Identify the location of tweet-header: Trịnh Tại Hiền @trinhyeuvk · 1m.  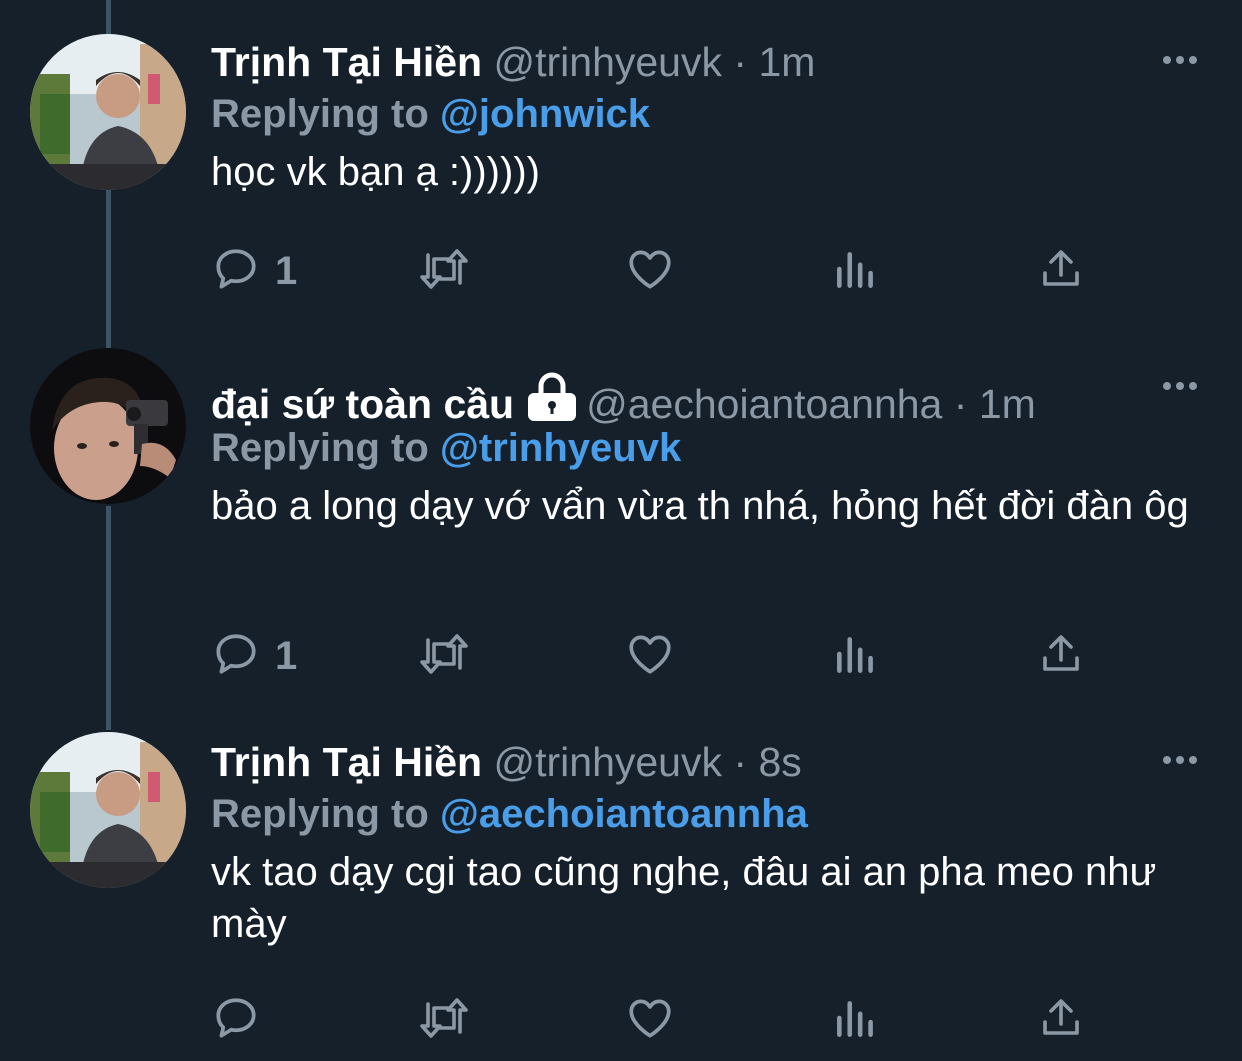
(513, 62).